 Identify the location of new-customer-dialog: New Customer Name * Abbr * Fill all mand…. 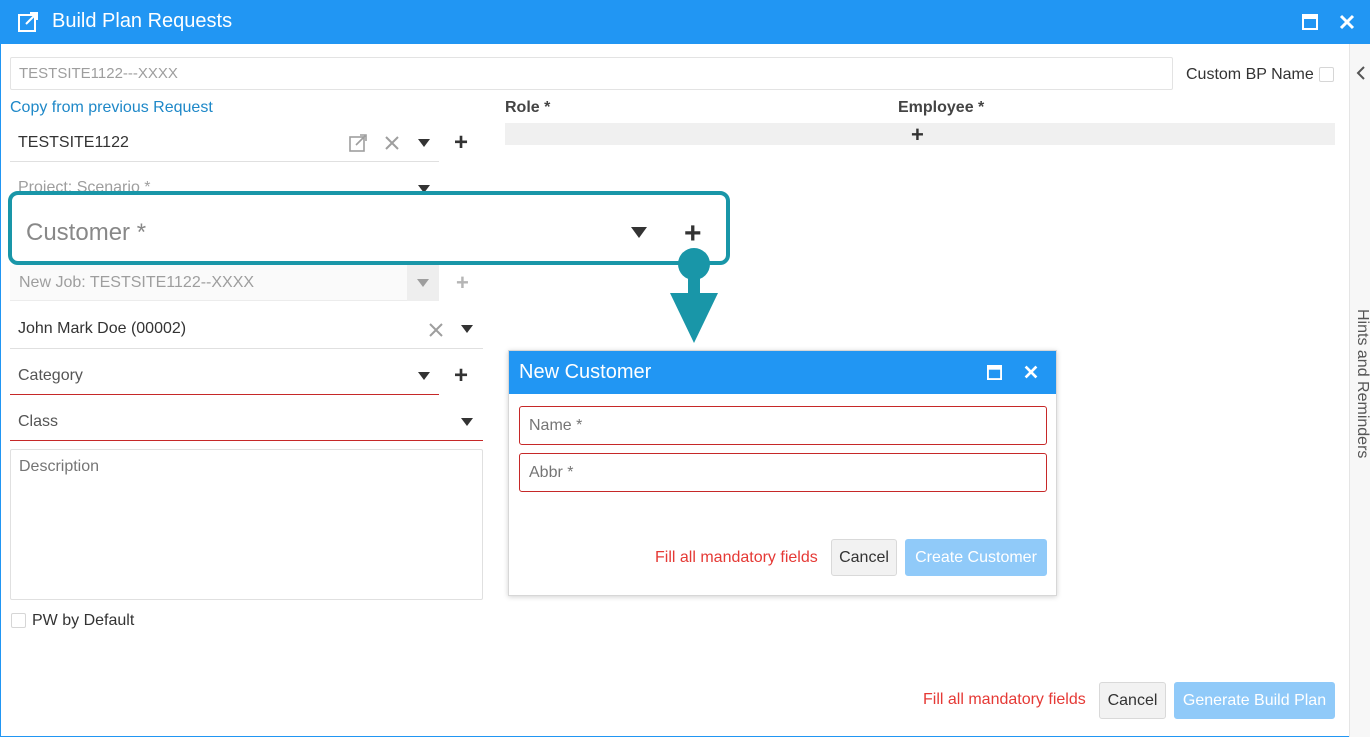
(782, 473).